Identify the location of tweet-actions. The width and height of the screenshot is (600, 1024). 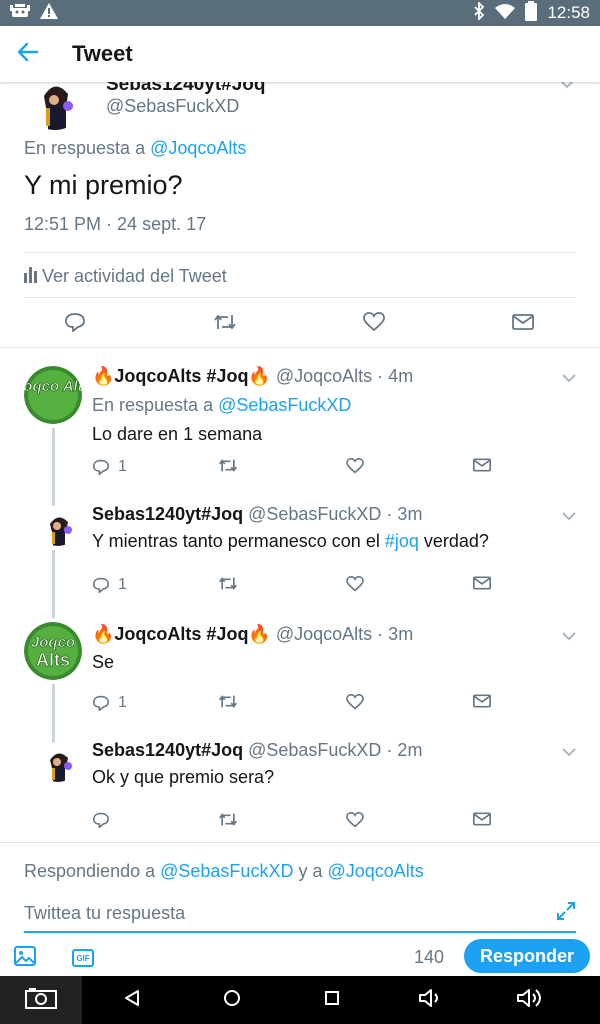
(302, 823).